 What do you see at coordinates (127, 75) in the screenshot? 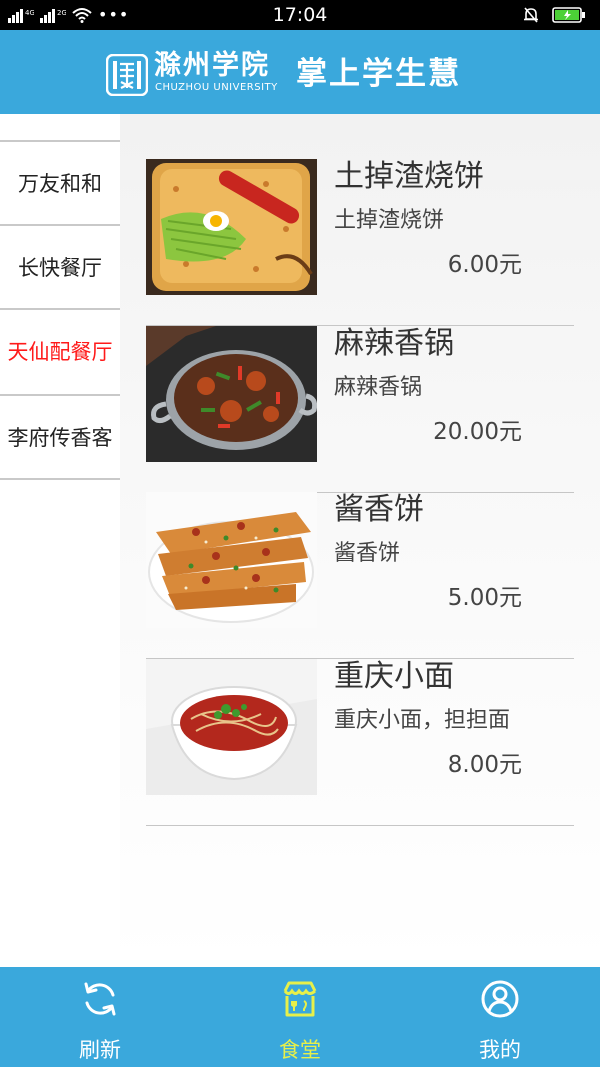
I see `university-logo` at bounding box center [127, 75].